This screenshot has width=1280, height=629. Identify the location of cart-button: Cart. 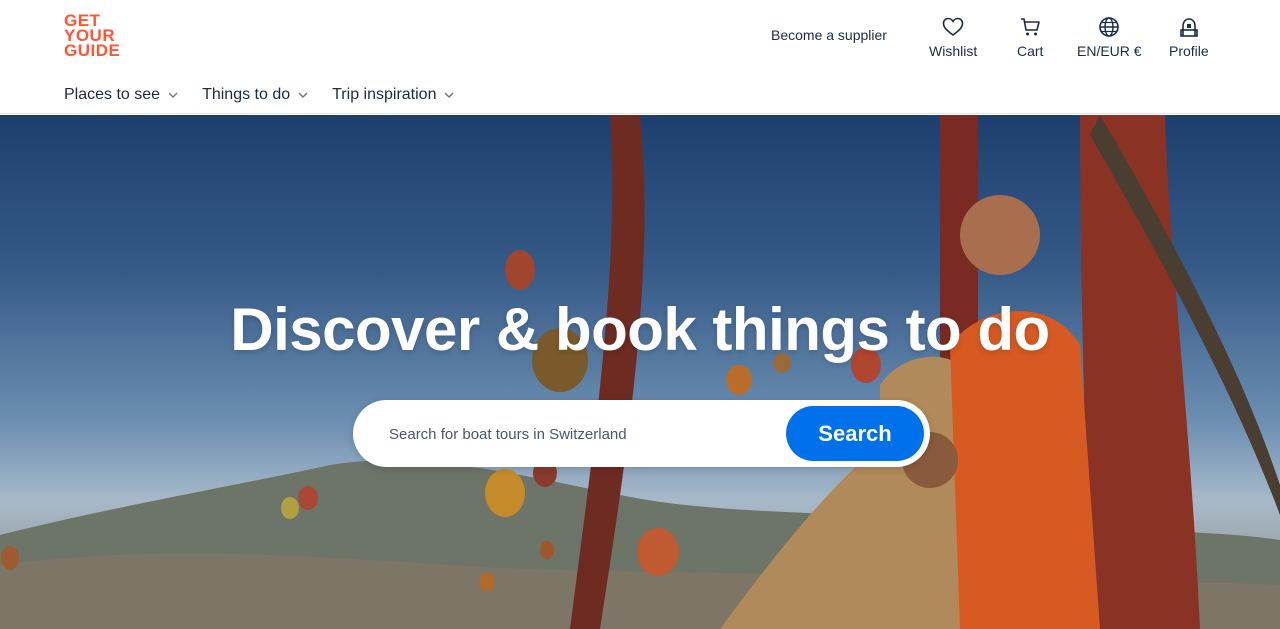
(1030, 36).